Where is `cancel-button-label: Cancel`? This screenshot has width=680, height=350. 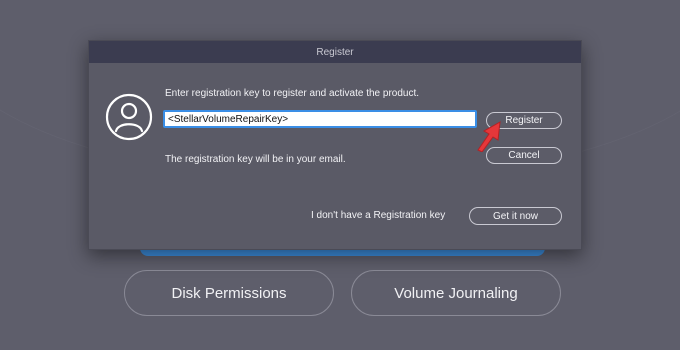 cancel-button-label: Cancel is located at coordinates (524, 155).